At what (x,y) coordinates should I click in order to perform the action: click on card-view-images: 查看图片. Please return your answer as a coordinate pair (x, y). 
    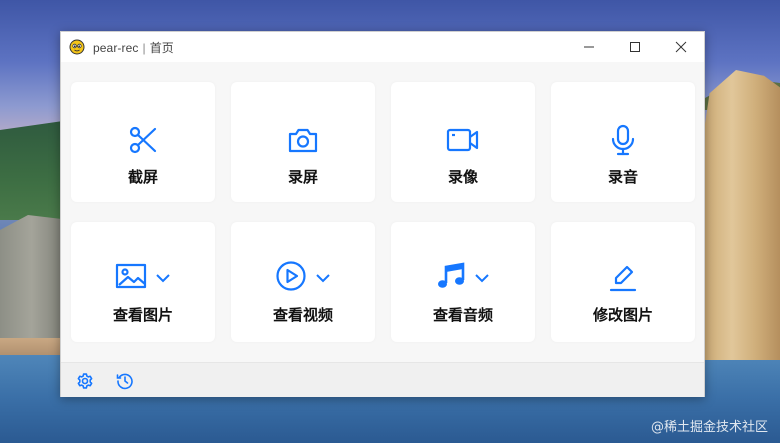
    Looking at the image, I should click on (143, 282).